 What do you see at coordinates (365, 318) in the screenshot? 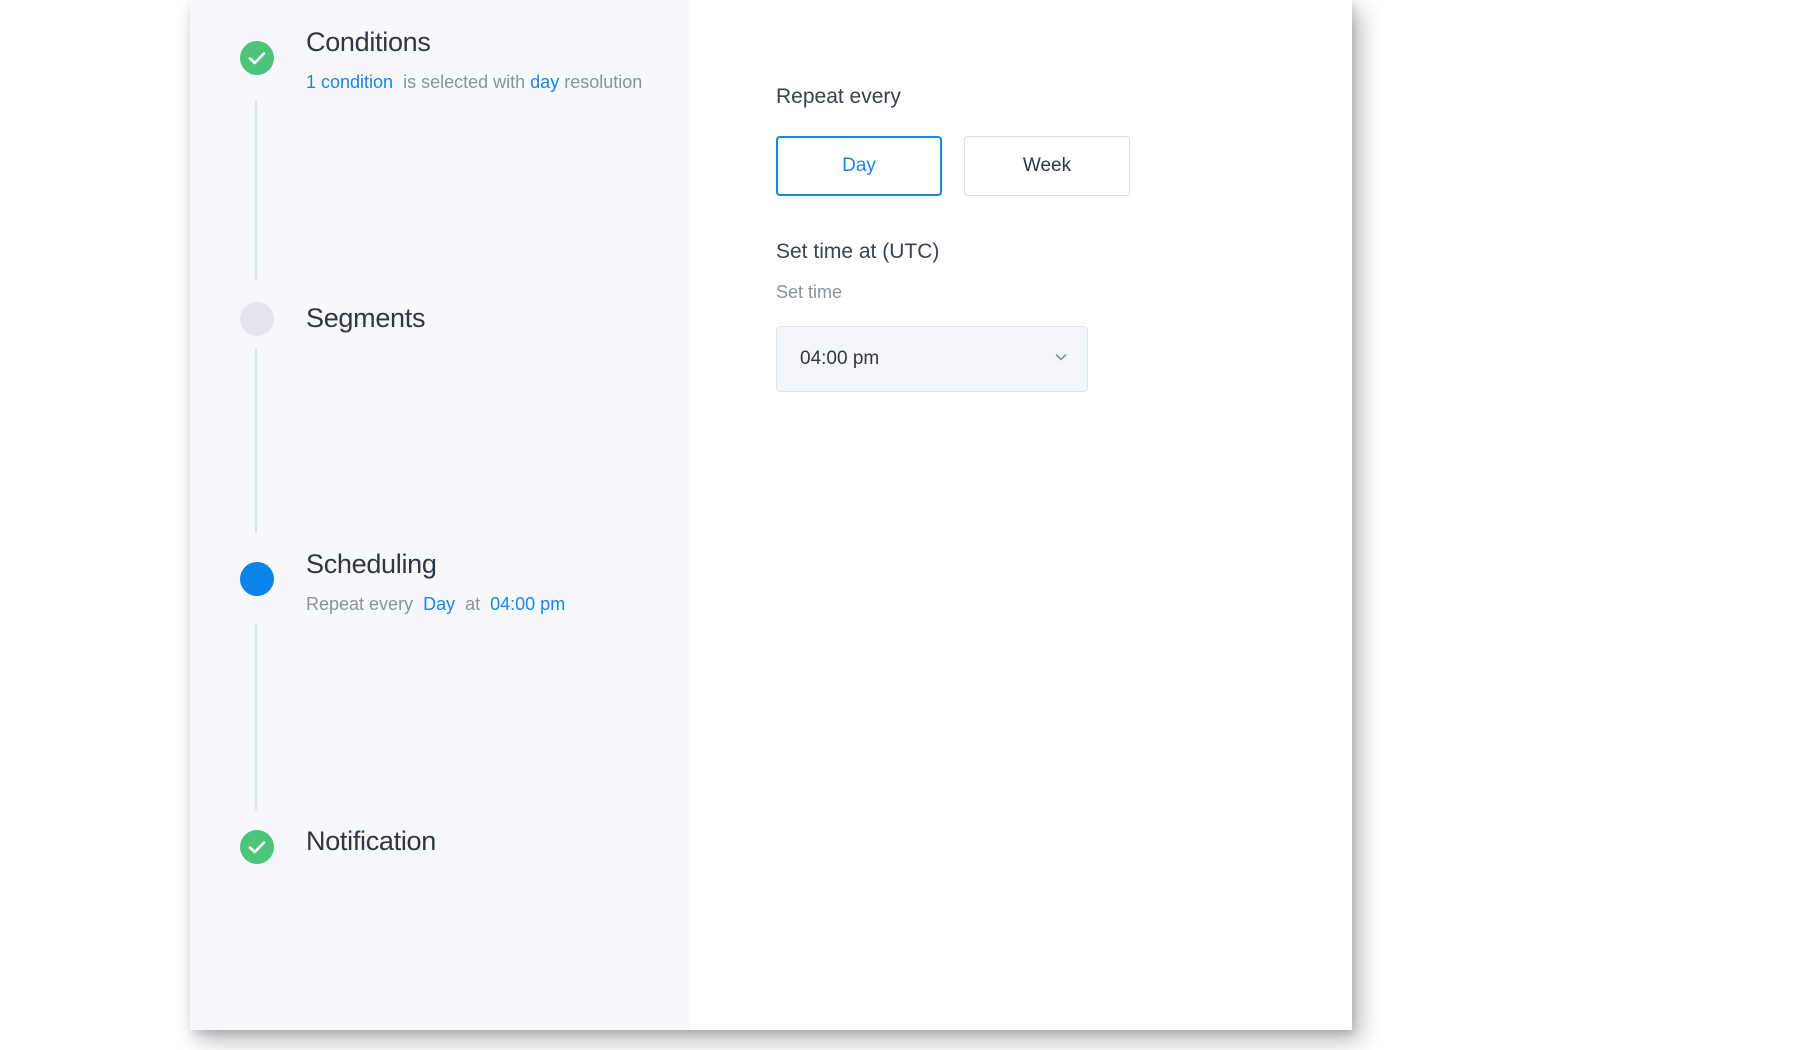
I see `step-title-segments: Segments` at bounding box center [365, 318].